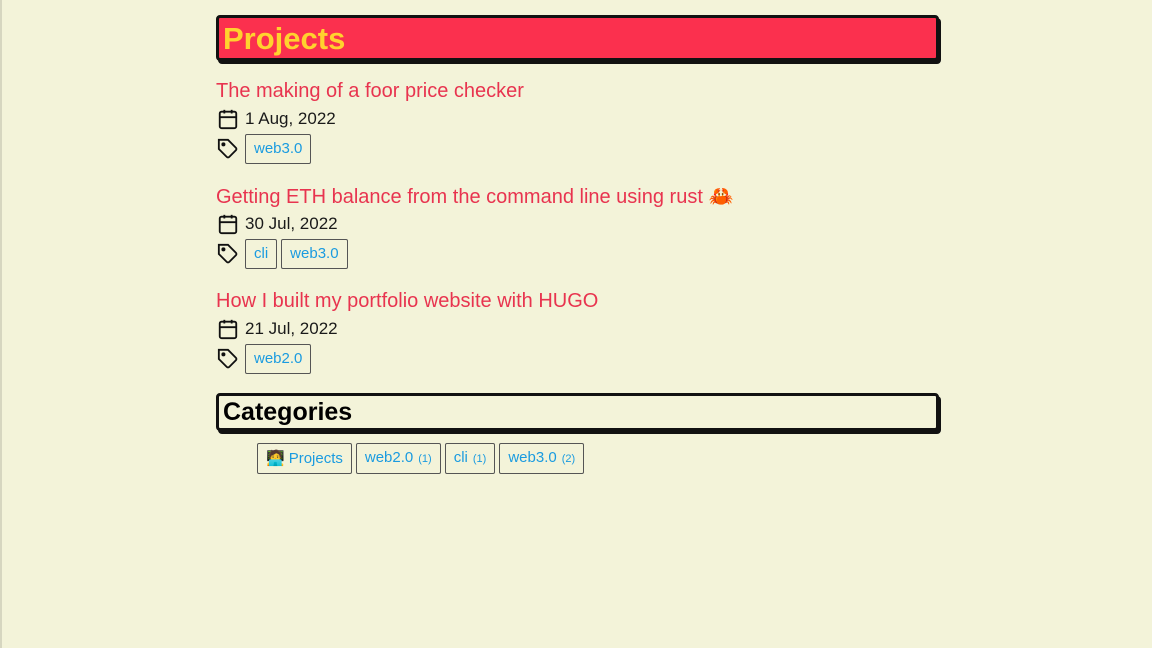 The height and width of the screenshot is (648, 1152). I want to click on category-web2: web2.0 (1), so click(398, 458).